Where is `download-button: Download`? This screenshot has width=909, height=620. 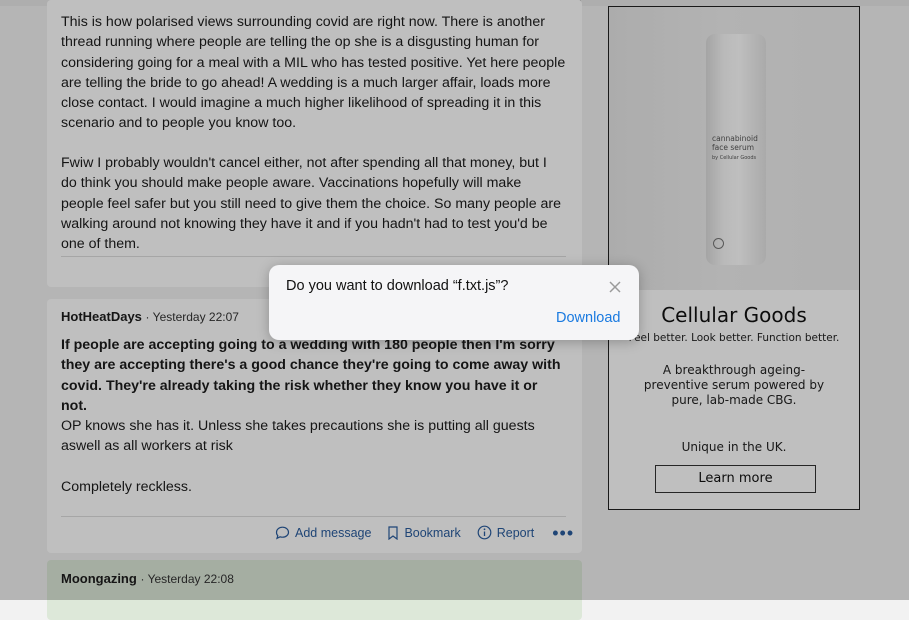
download-button: Download is located at coordinates (588, 318).